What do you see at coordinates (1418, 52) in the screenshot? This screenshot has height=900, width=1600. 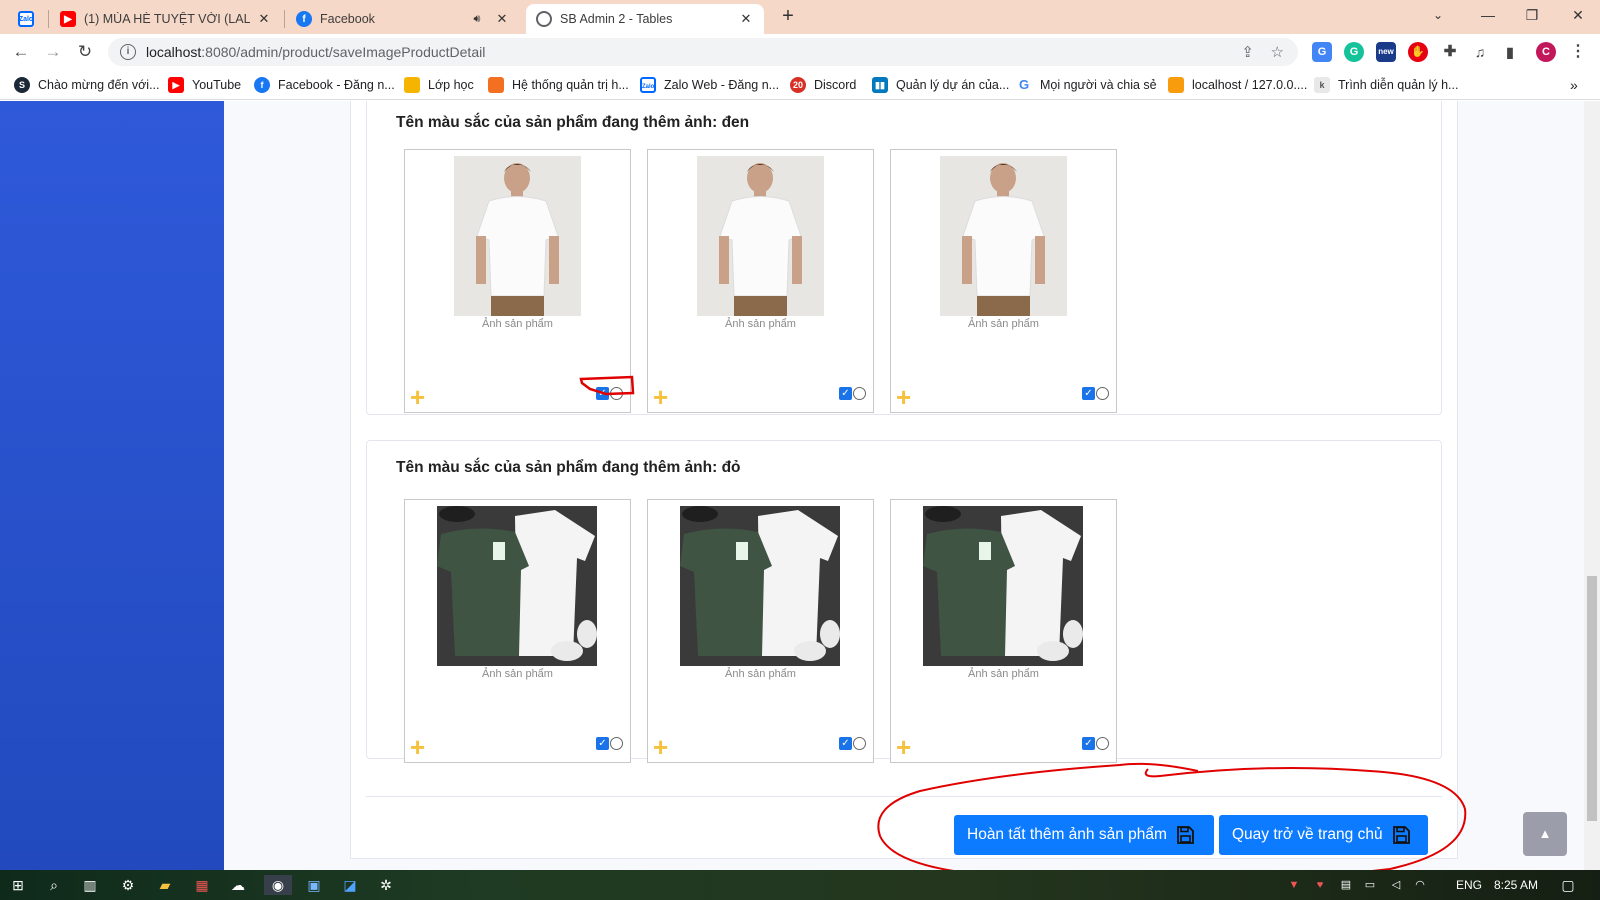 I see `adblock-extension-icon: ✋` at bounding box center [1418, 52].